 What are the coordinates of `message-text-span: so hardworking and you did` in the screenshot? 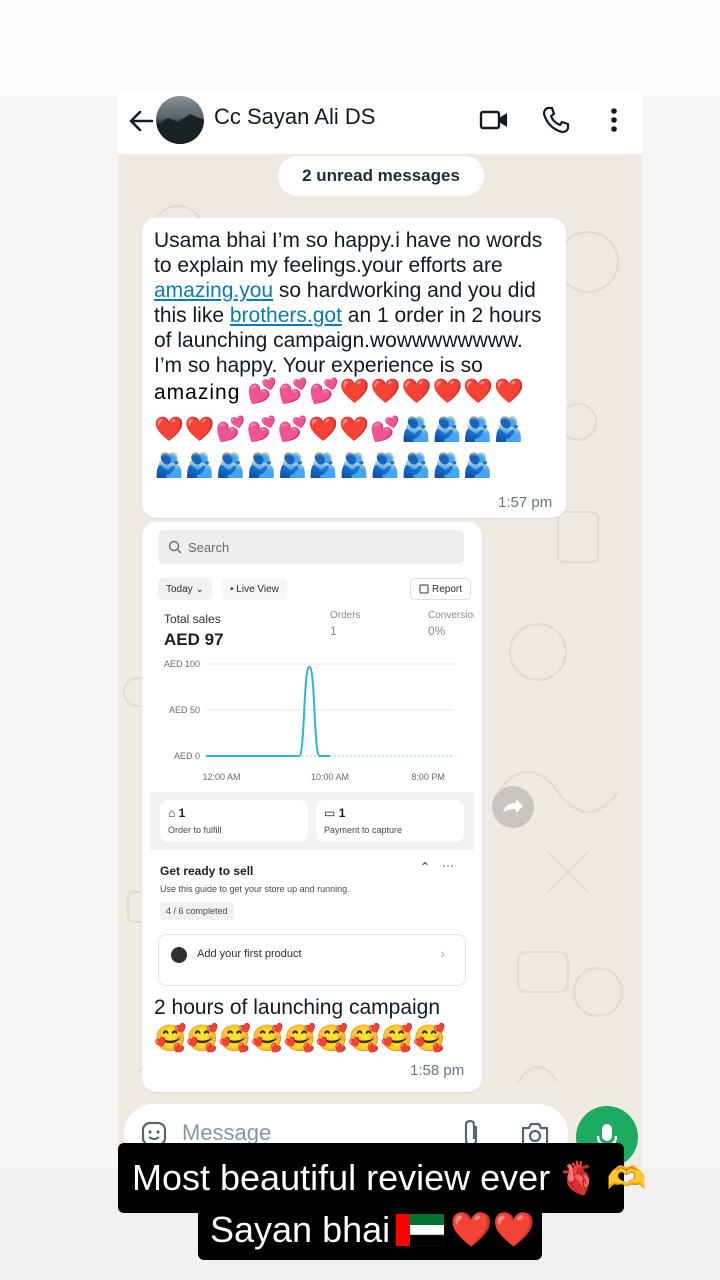 It's located at (404, 290).